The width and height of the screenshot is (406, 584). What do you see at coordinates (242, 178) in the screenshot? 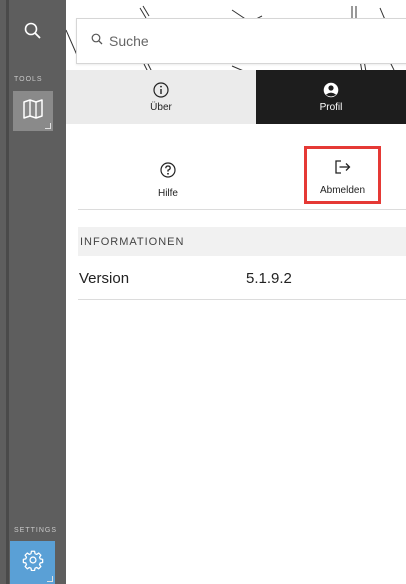
I see `profile-actions: Hilfe Abmelden` at bounding box center [242, 178].